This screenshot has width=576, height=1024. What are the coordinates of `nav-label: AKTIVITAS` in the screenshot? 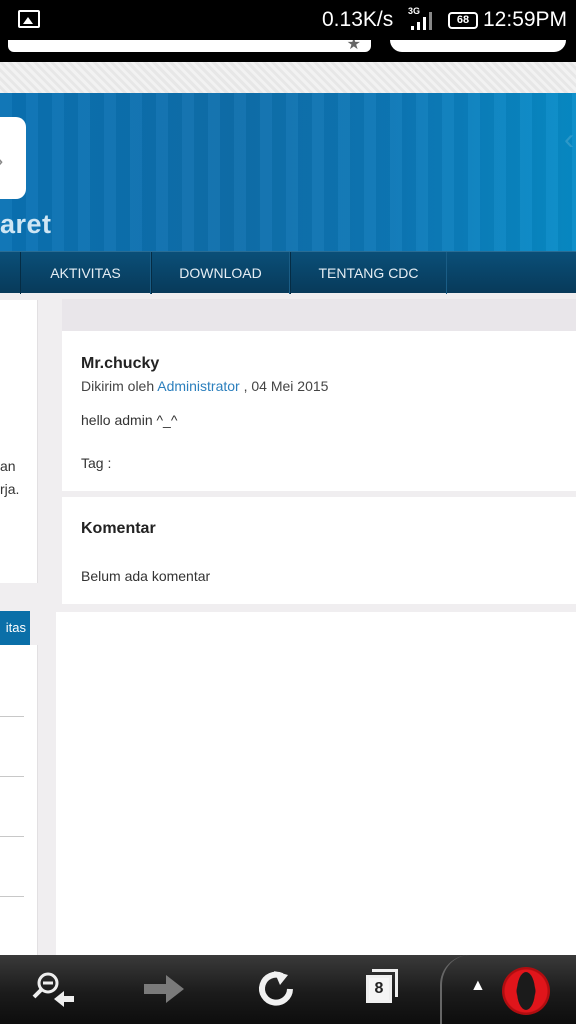 It's located at (85, 273).